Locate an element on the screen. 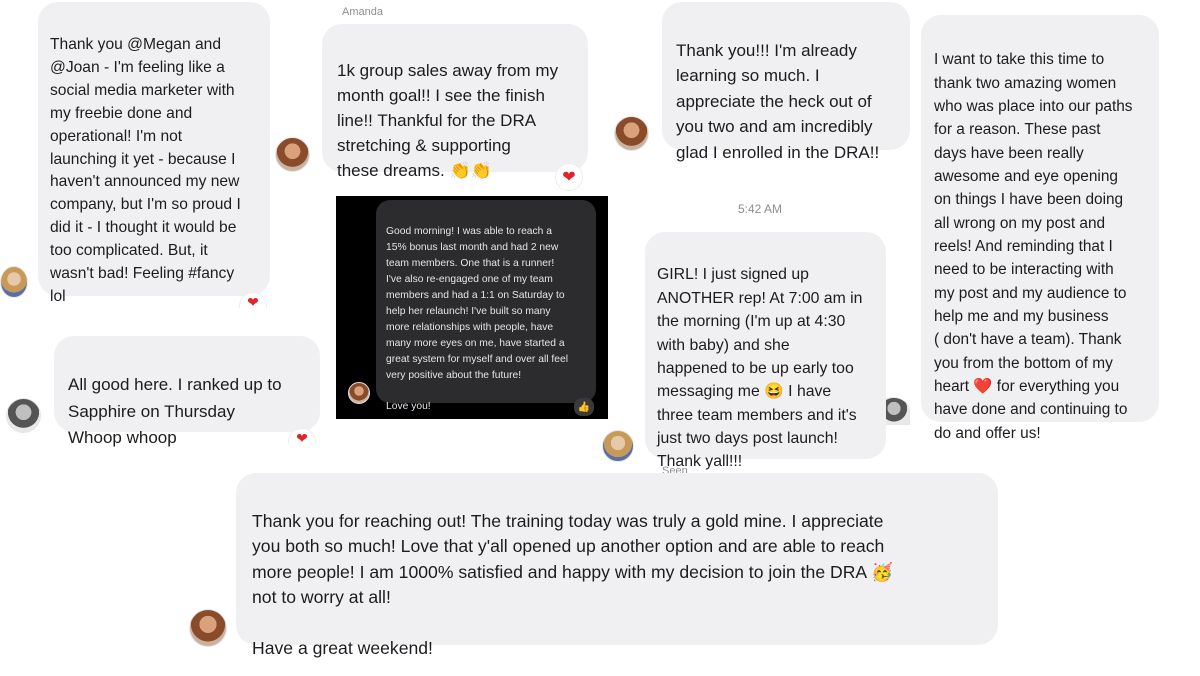 The image size is (1200, 676). thumbs-up-reaction-icon: 👍 is located at coordinates (584, 407).